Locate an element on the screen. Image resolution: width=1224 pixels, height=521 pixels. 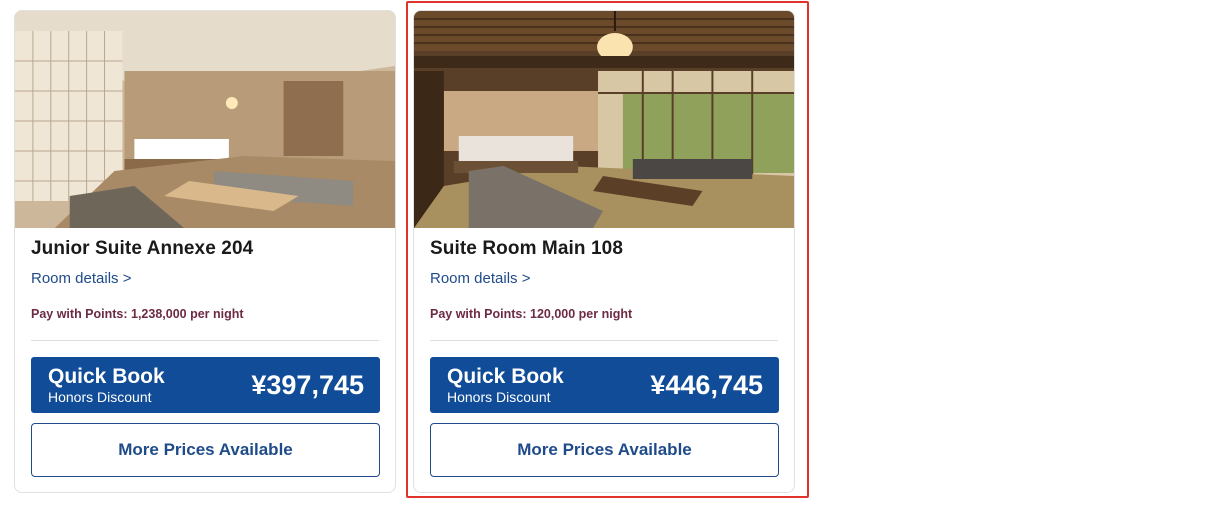
room-price: ¥397,745 is located at coordinates (307, 385).